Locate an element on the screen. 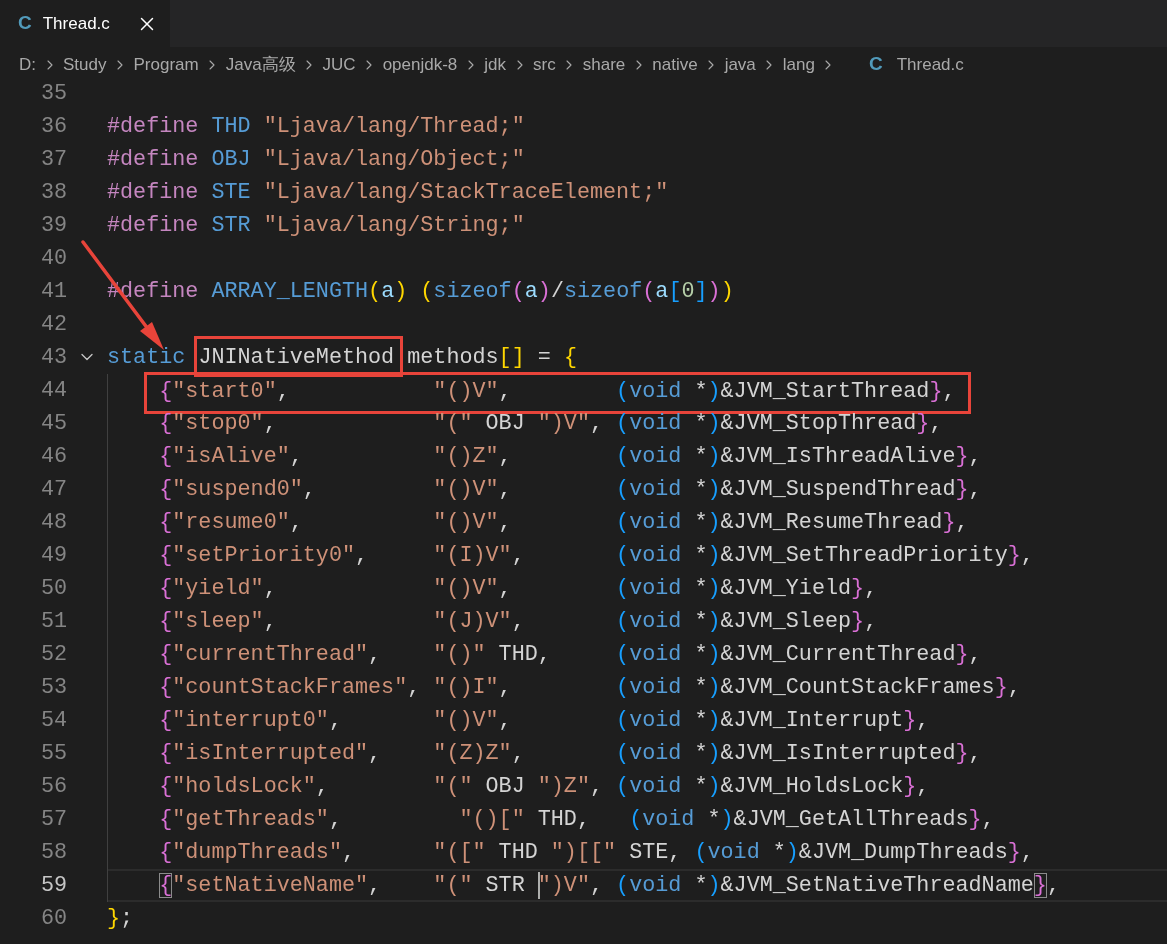  line-number: 54 is located at coordinates (53, 720).